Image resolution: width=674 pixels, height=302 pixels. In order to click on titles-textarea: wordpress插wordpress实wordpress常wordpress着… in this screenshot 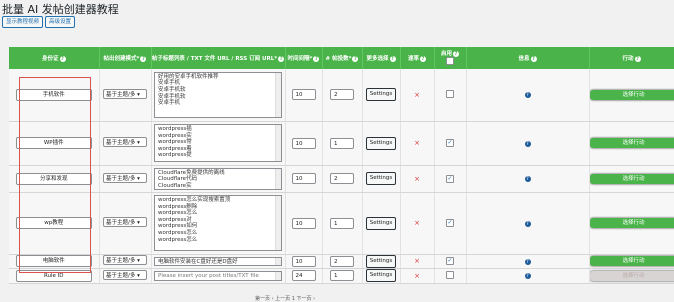, I will do `click(218, 143)`.